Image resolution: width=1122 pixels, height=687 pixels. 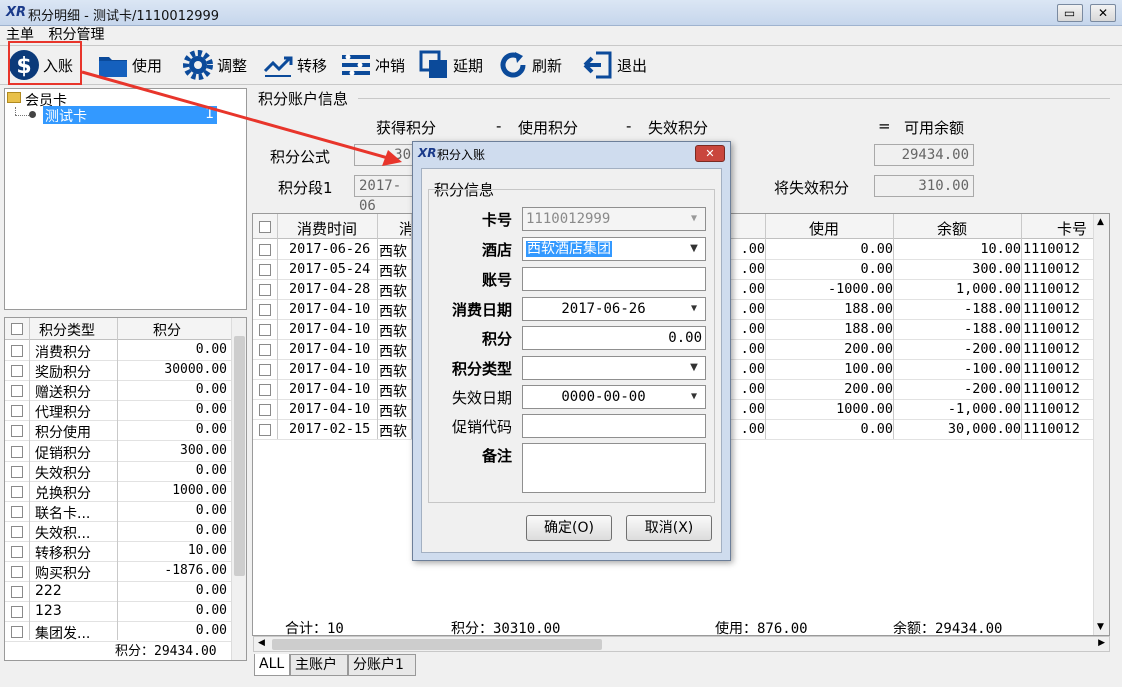 I want to click on dialog-close-button: ✕, so click(x=710, y=153).